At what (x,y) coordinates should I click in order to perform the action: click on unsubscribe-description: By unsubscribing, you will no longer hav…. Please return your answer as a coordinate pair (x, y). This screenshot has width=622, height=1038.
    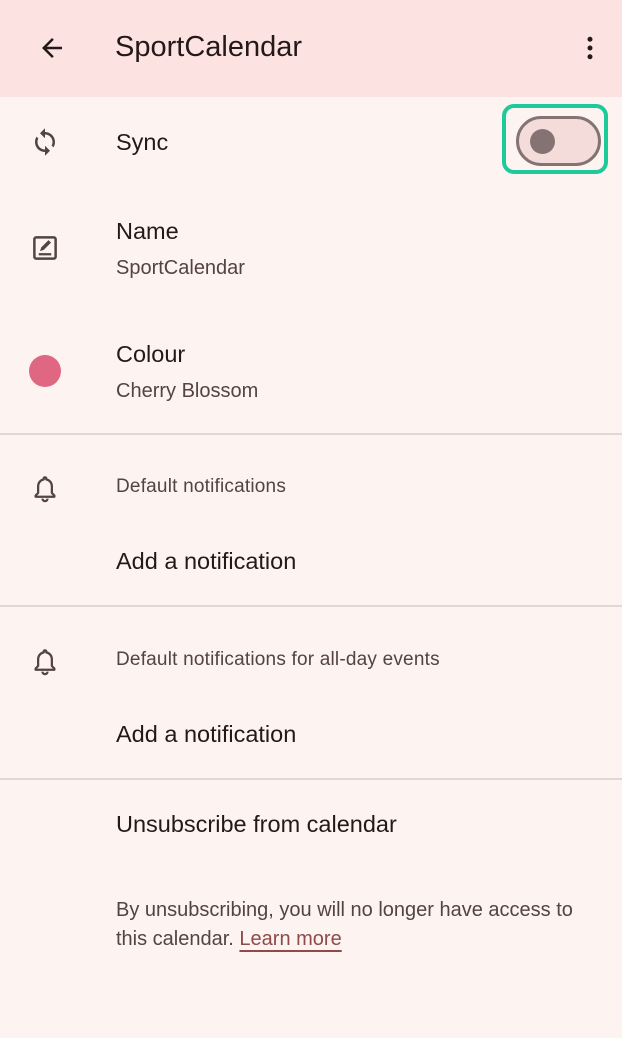
    Looking at the image, I should click on (351, 925).